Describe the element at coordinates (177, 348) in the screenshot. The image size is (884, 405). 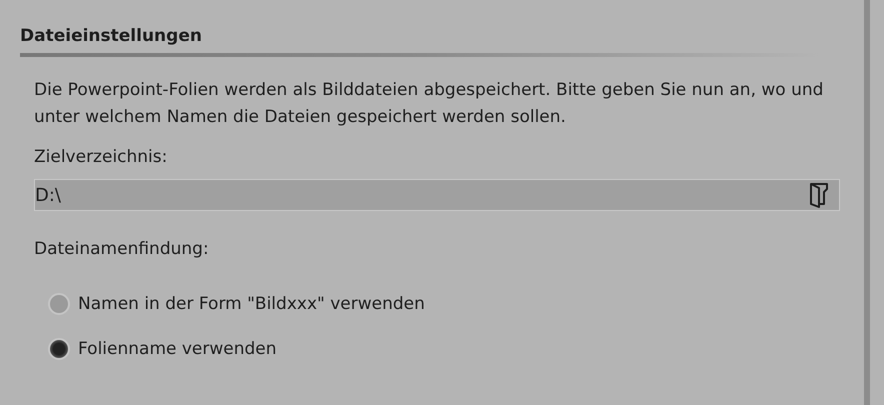
I see `radio-label: Folienname verwenden` at that location.